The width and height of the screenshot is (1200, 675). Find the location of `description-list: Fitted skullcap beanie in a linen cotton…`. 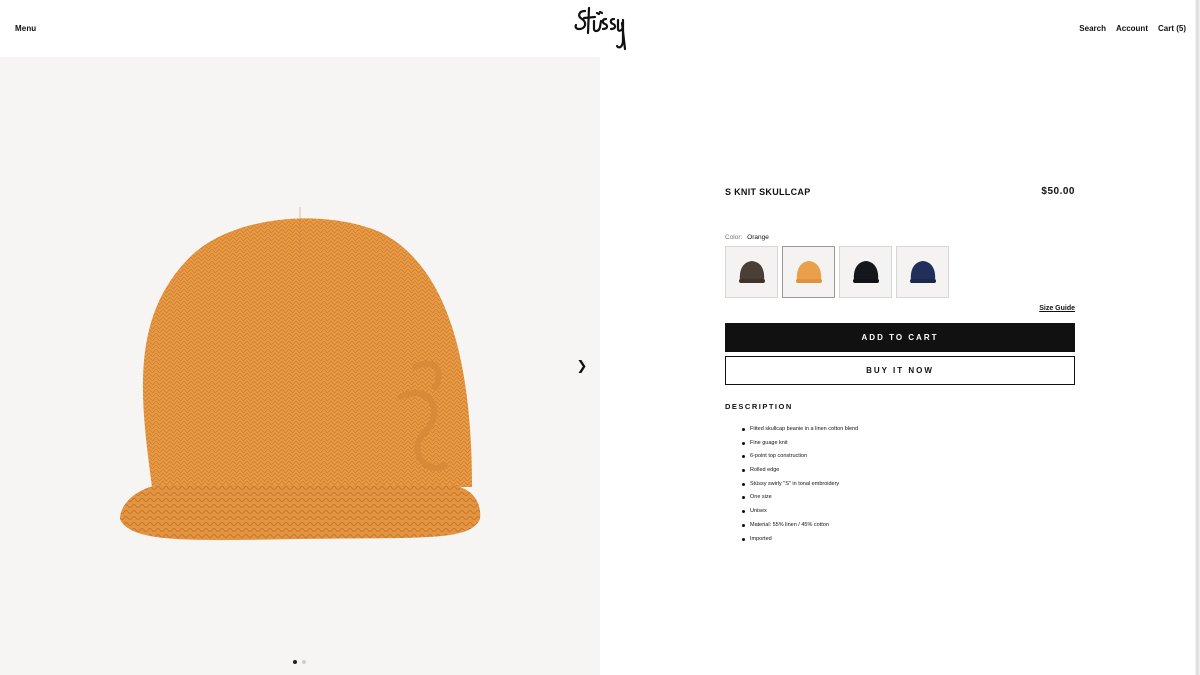

description-list: Fitted skullcap beanie in a linen cotton… is located at coordinates (799, 486).